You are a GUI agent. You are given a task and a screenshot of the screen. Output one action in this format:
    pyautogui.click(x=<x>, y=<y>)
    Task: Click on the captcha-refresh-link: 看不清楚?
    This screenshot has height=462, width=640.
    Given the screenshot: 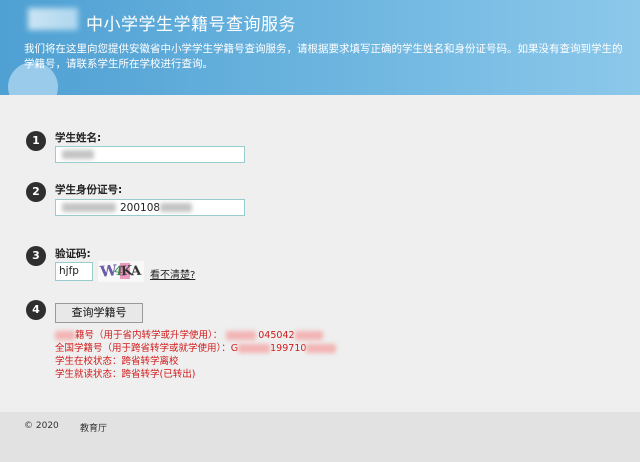 What is the action you would take?
    pyautogui.click(x=172, y=273)
    